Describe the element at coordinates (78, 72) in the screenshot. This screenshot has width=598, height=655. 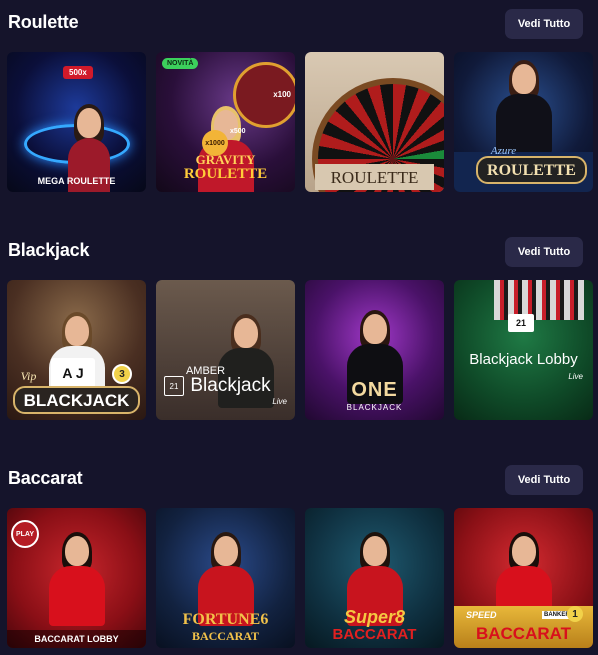
I see `multiplier-badge: 500x` at that location.